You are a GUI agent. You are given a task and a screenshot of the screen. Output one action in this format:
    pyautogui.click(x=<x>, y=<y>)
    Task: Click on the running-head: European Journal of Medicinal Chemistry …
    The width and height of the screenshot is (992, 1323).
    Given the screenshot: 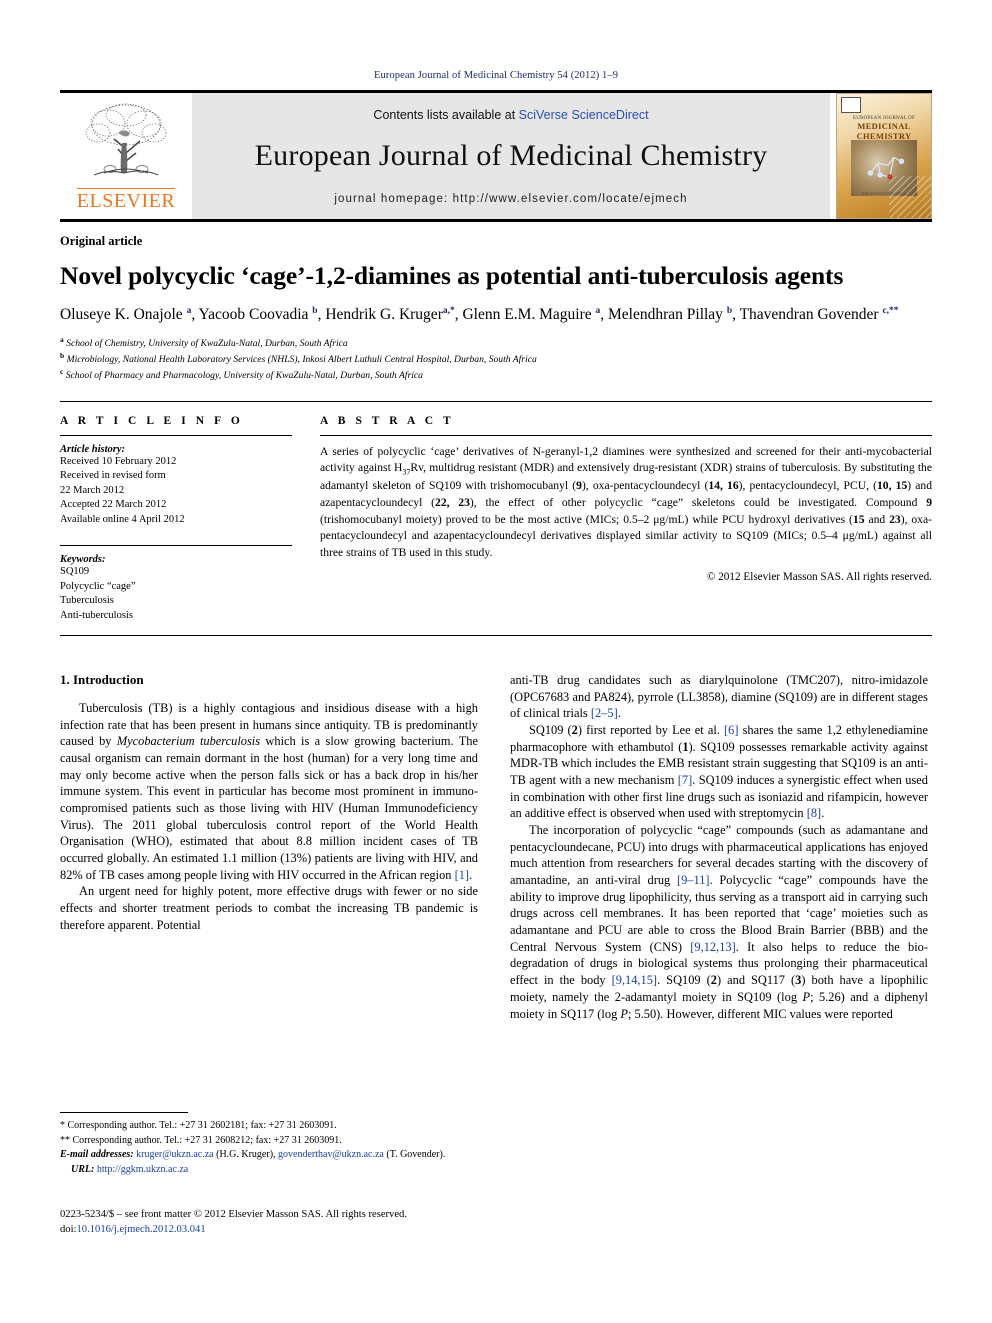 What is the action you would take?
    pyautogui.click(x=496, y=75)
    